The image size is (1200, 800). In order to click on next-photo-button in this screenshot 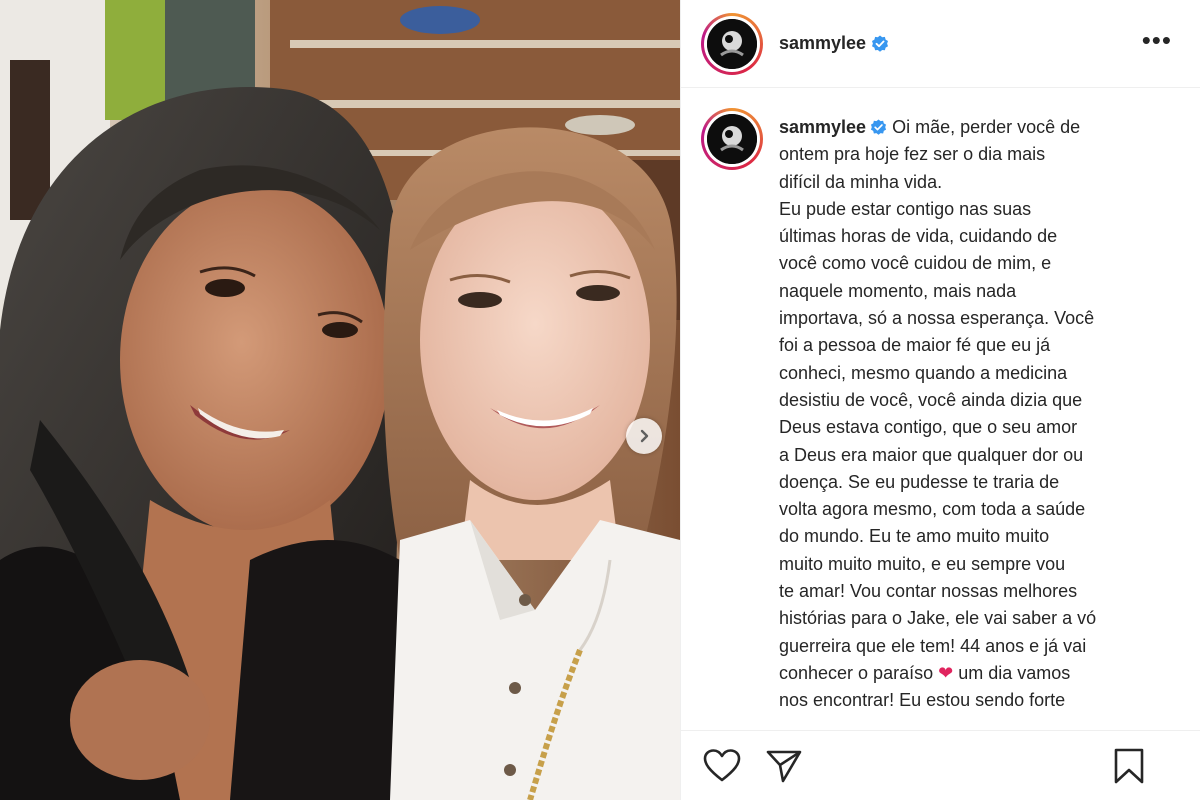, I will do `click(644, 436)`.